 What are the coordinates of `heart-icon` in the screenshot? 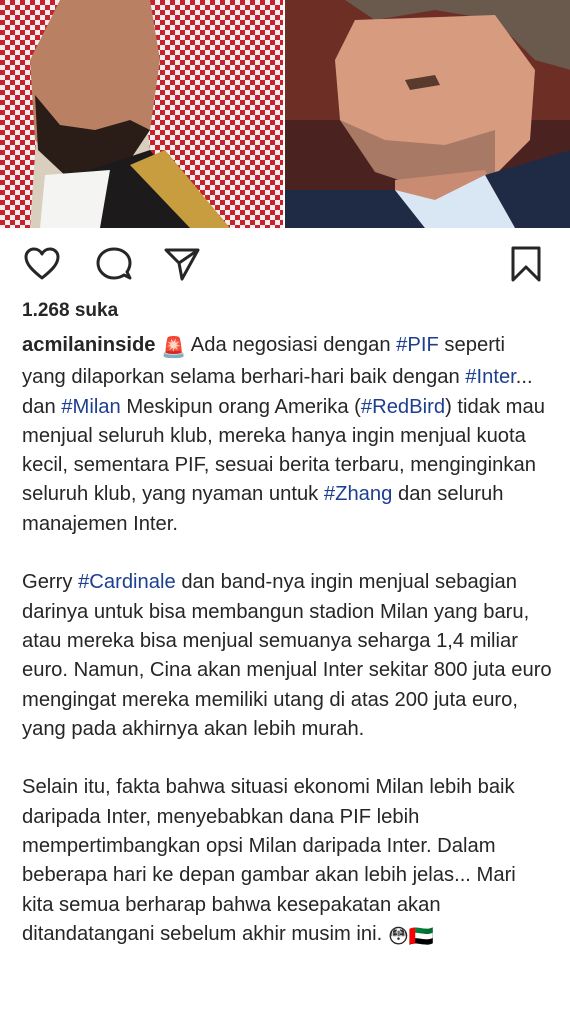 It's located at (42, 263).